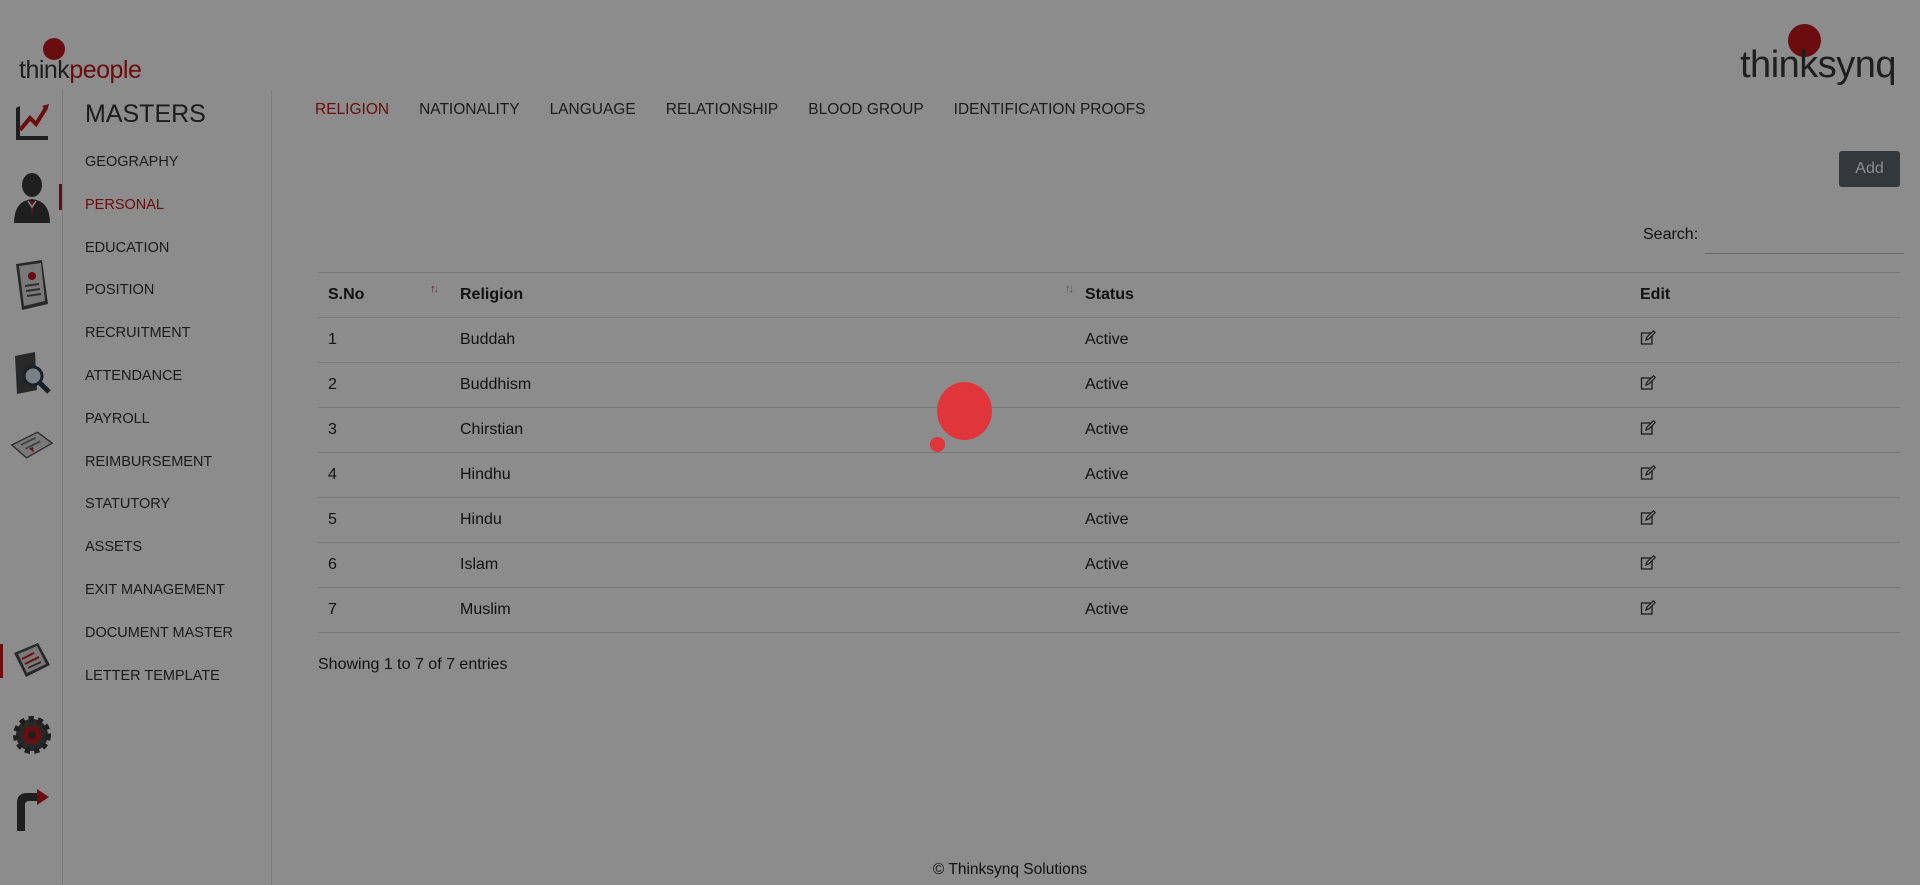 Image resolution: width=1920 pixels, height=885 pixels. I want to click on loader-dot-large, so click(964, 411).